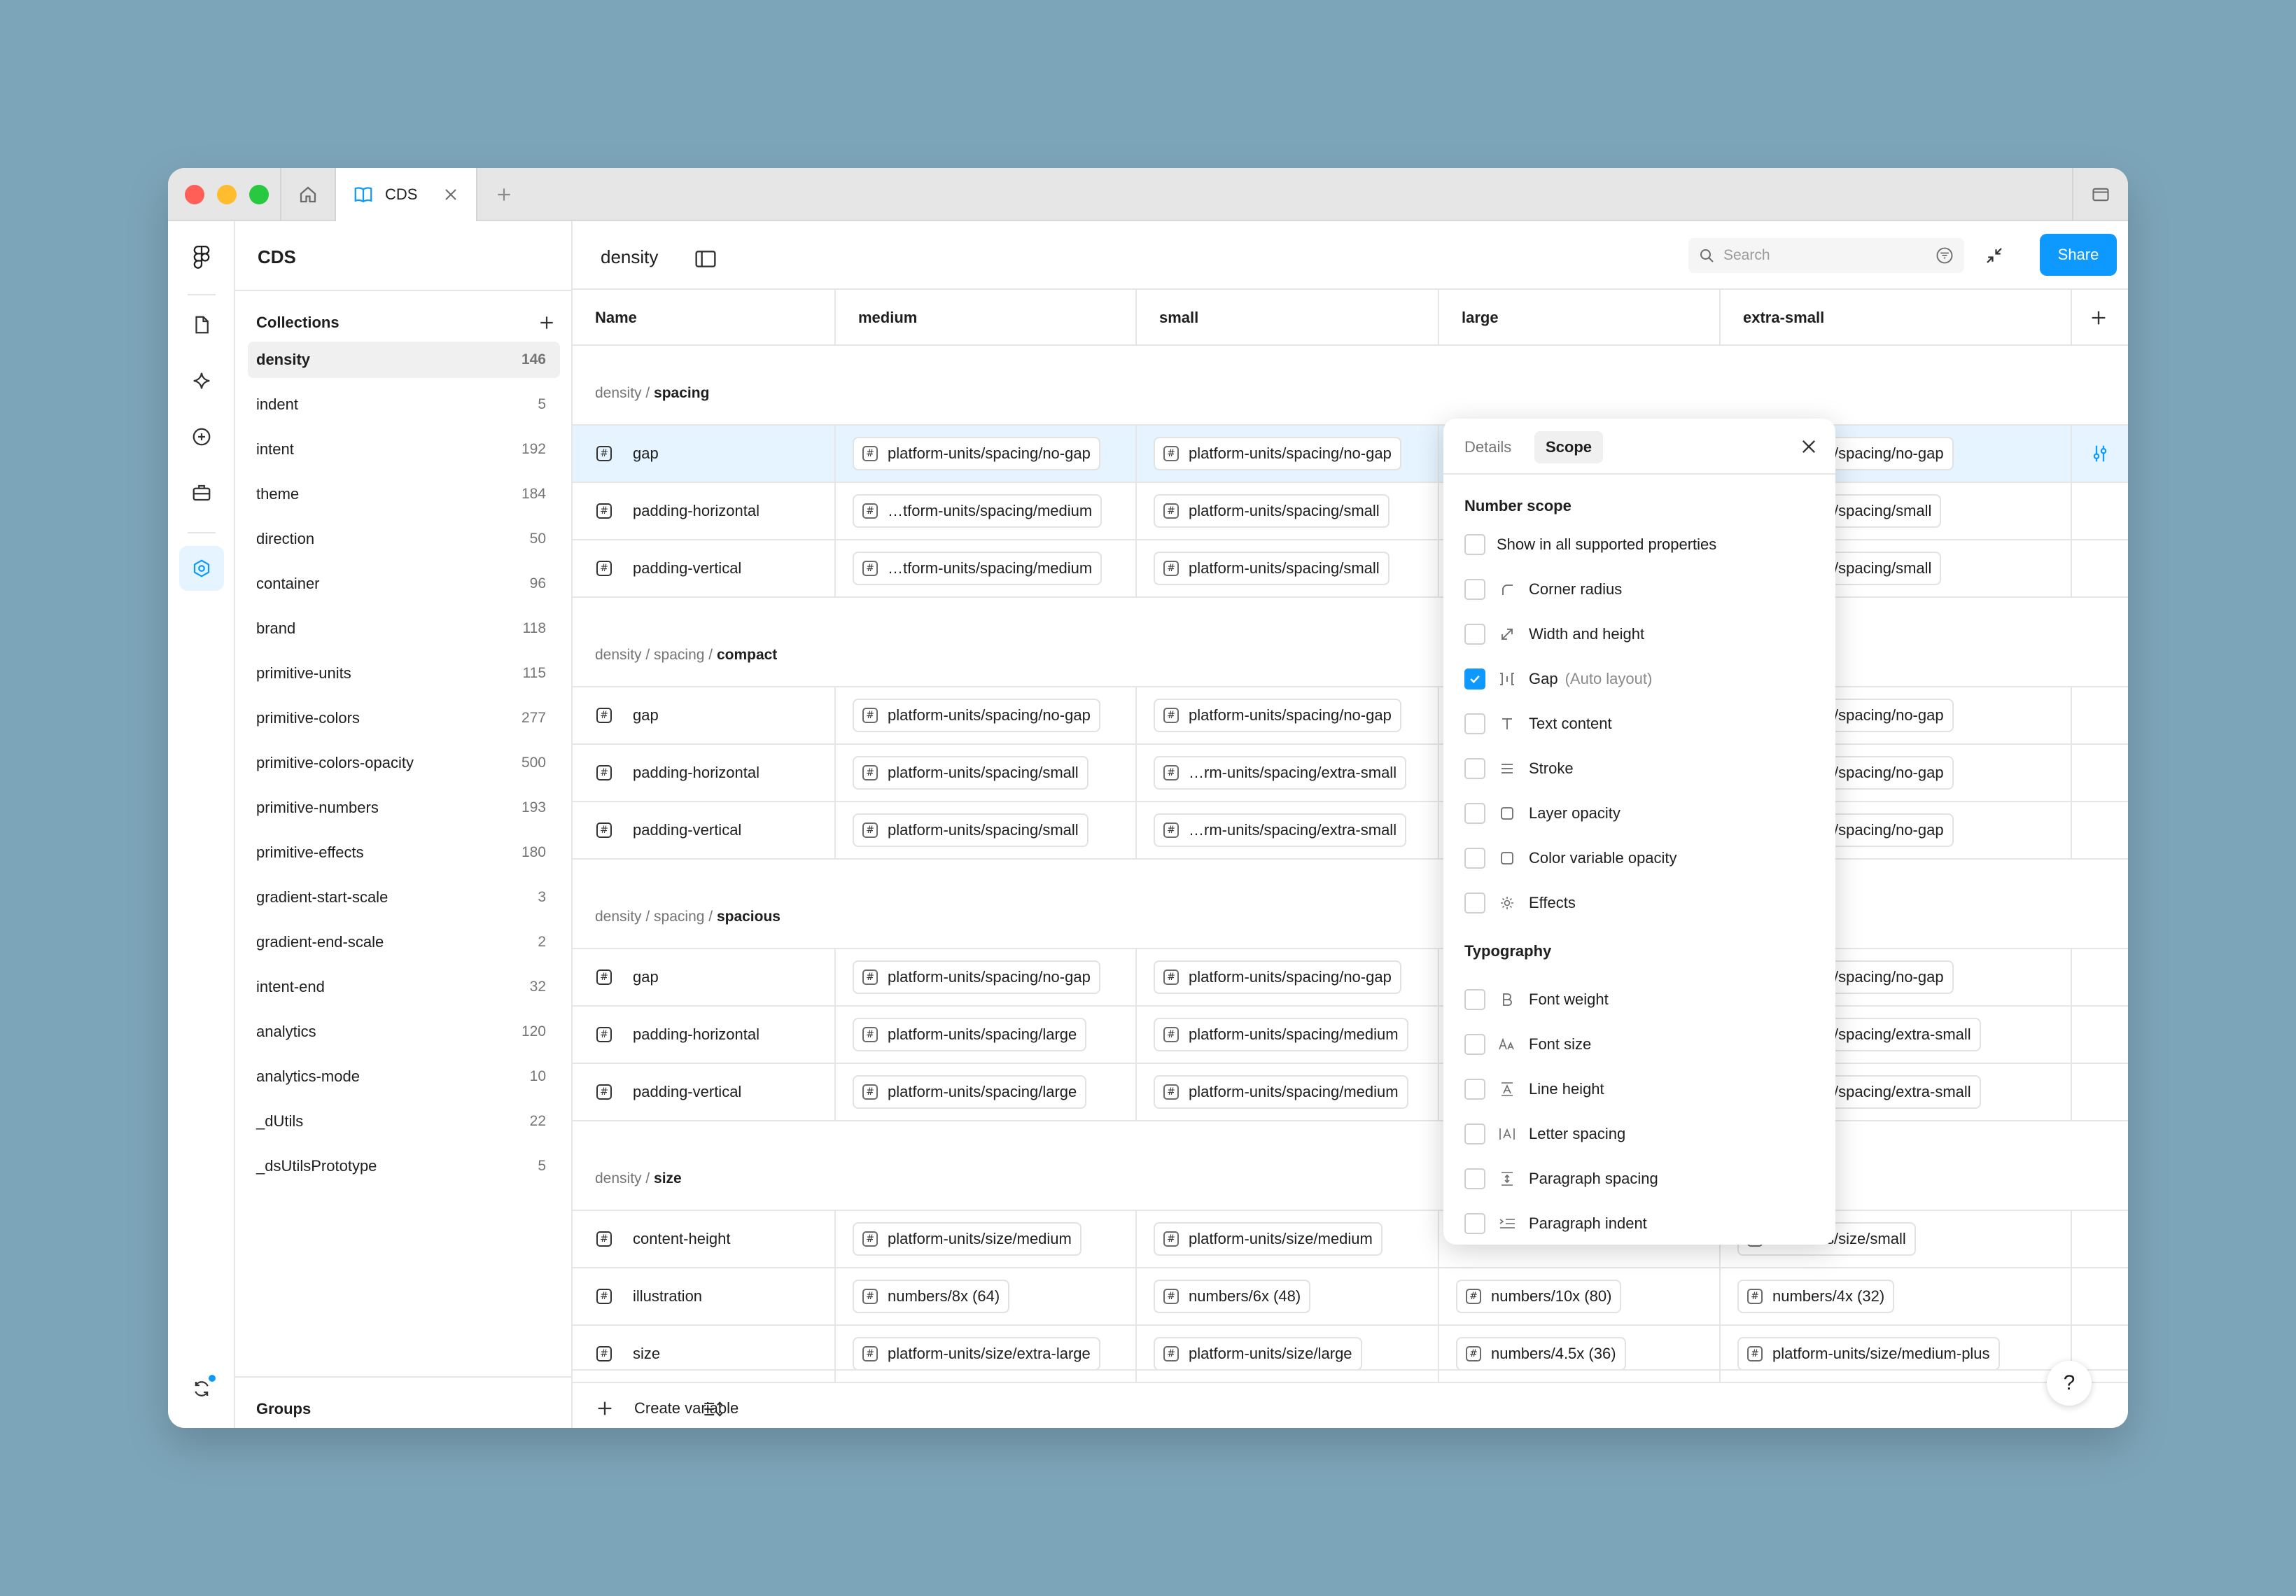 The image size is (2296, 1596). I want to click on scope-option-text-content: Text content, so click(1538, 724).